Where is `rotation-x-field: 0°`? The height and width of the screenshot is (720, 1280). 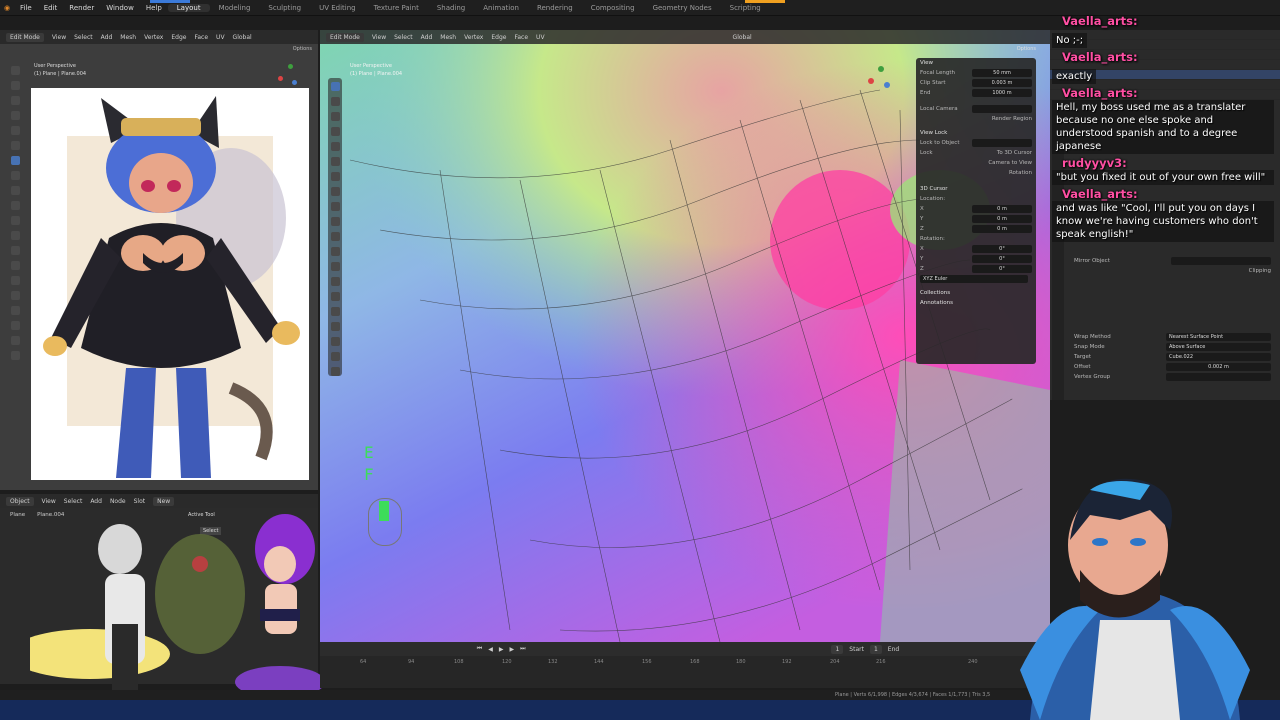
rotation-x-field: 0° is located at coordinates (1002, 249).